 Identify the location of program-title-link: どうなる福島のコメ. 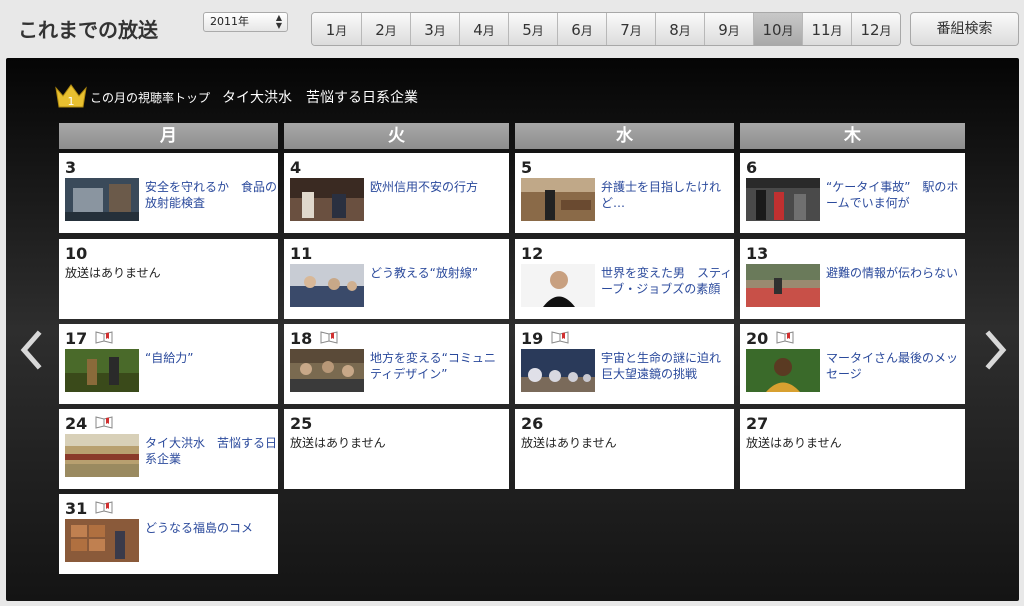
(212, 528).